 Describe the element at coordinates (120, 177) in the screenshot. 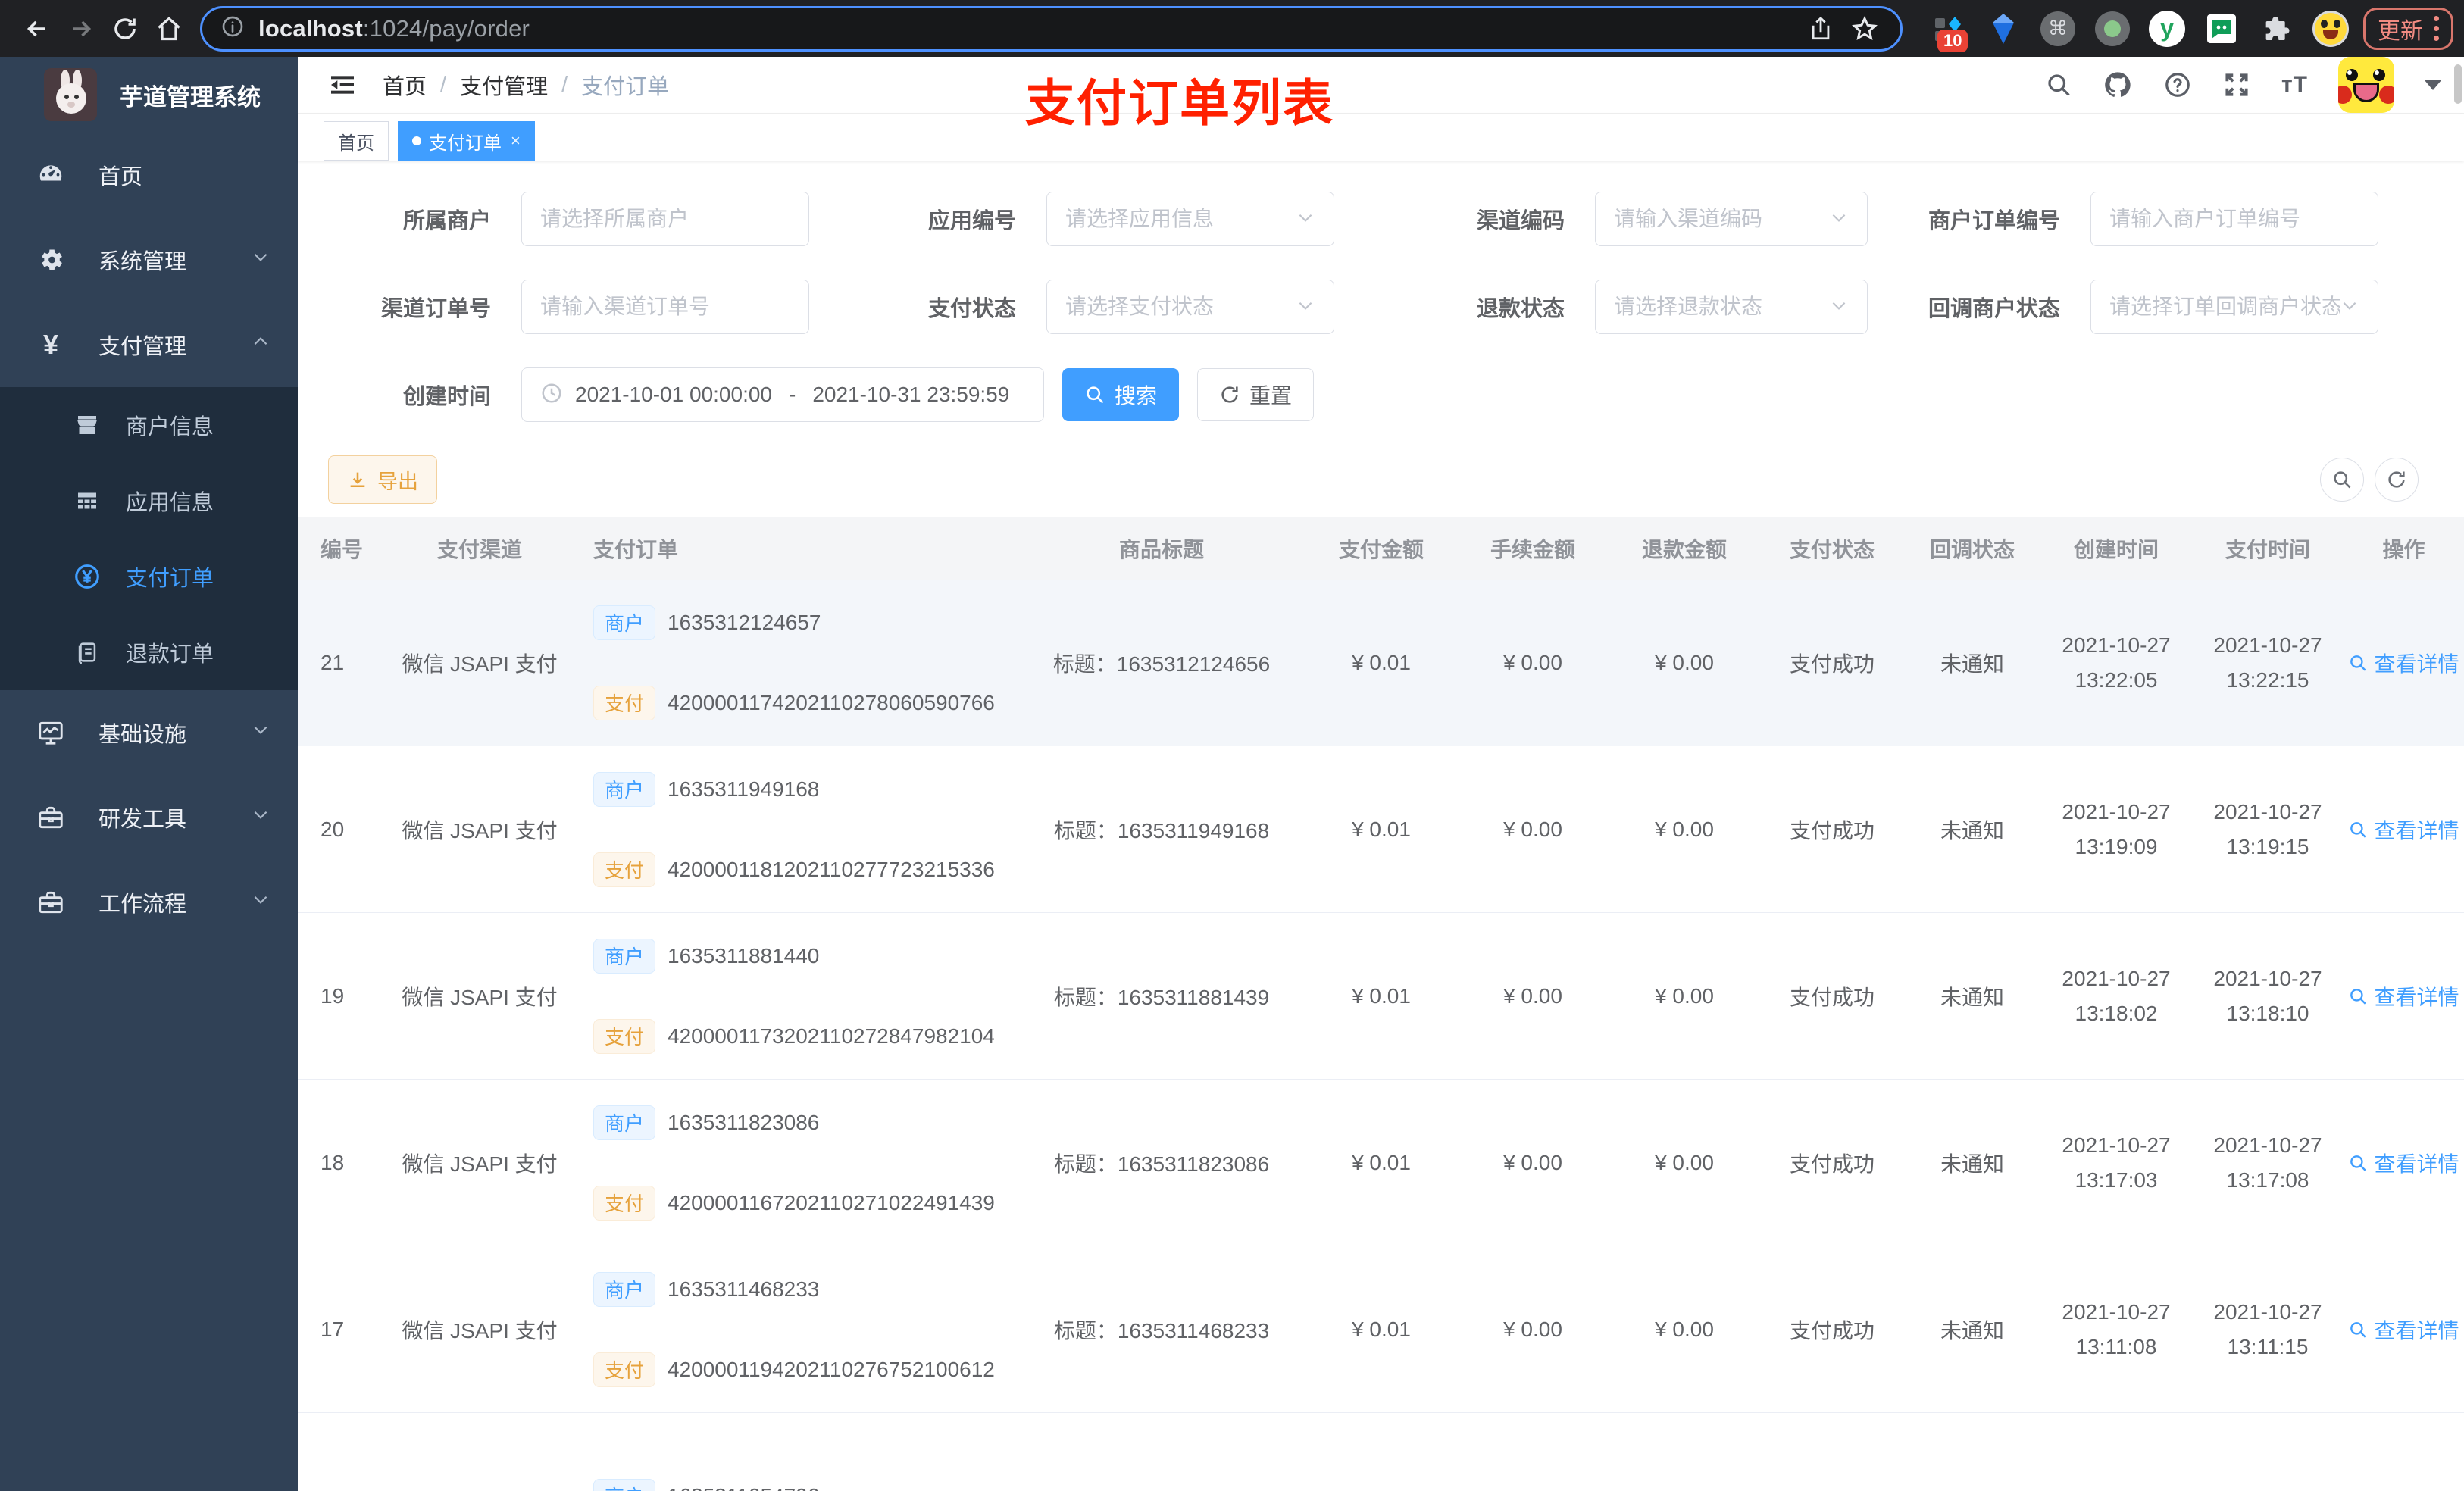

I see `sidebar-item-label: 首页` at that location.